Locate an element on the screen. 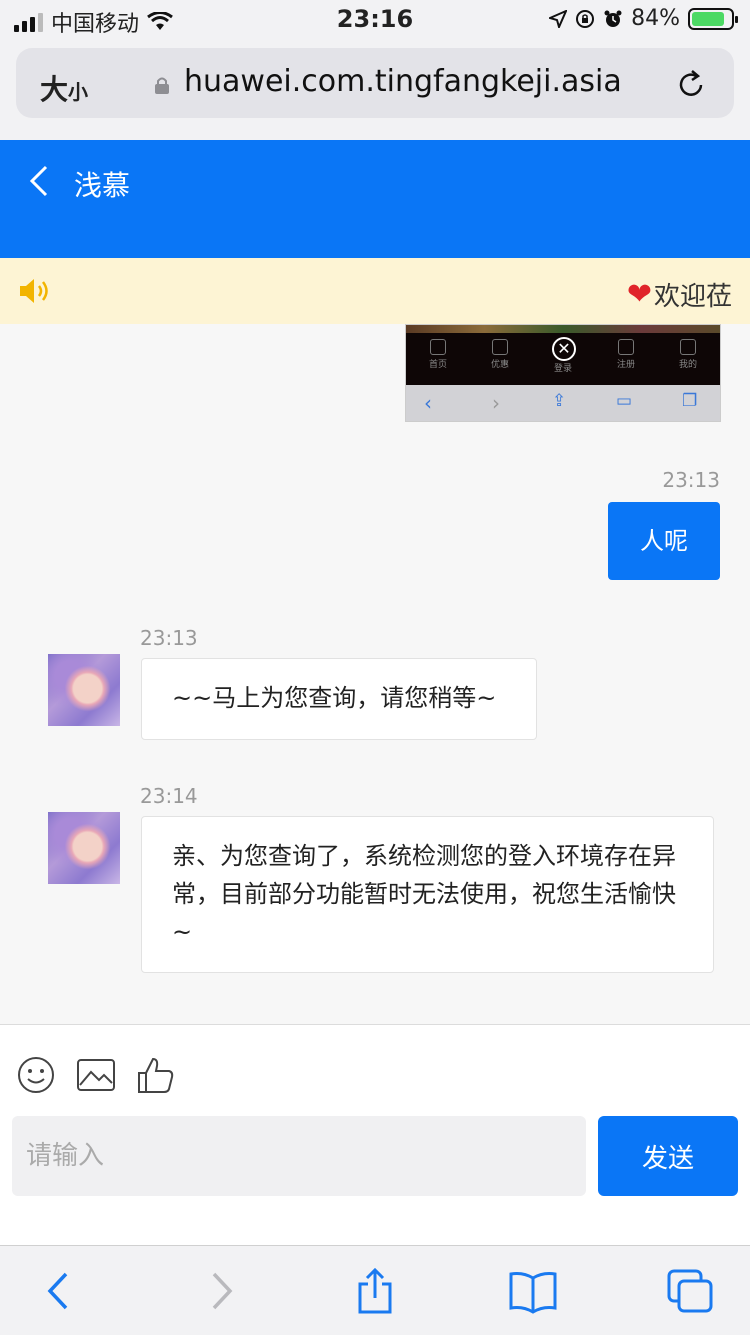 This screenshot has width=750, height=1335. browser-toolbar is located at coordinates (375, 1290).